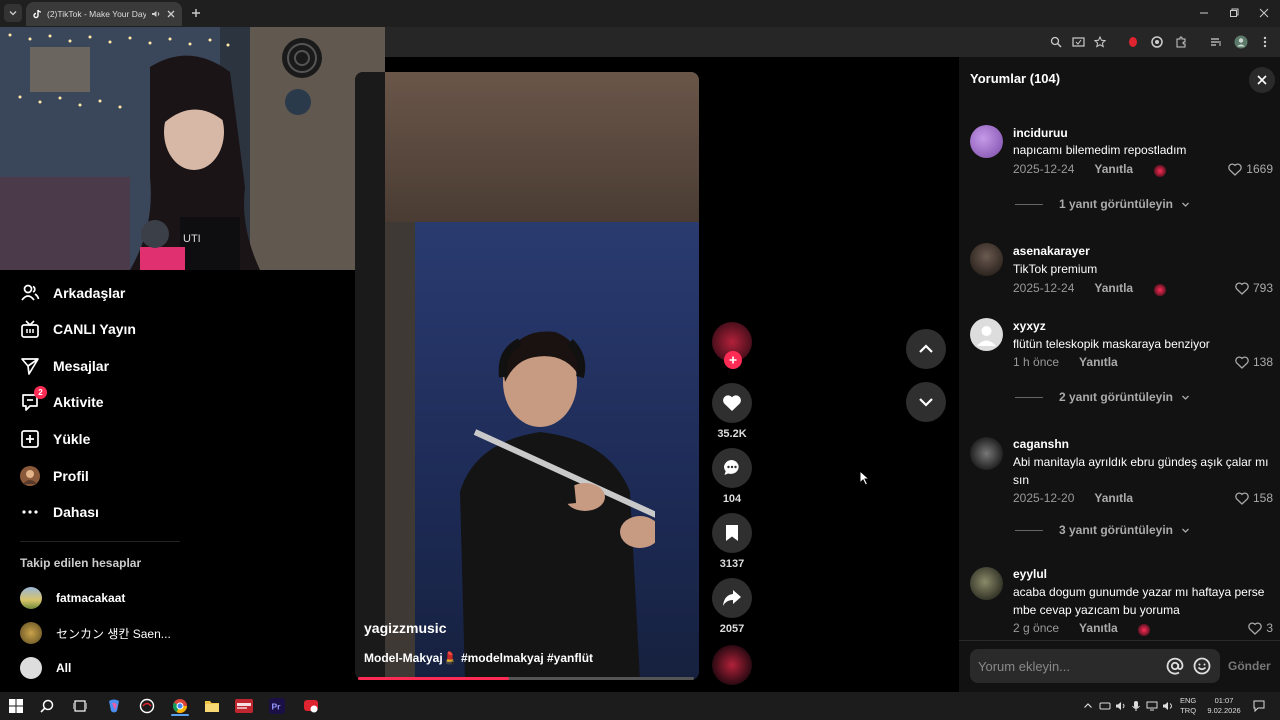 The height and width of the screenshot is (720, 1280). I want to click on comment-username: xyxyz, so click(1029, 326).